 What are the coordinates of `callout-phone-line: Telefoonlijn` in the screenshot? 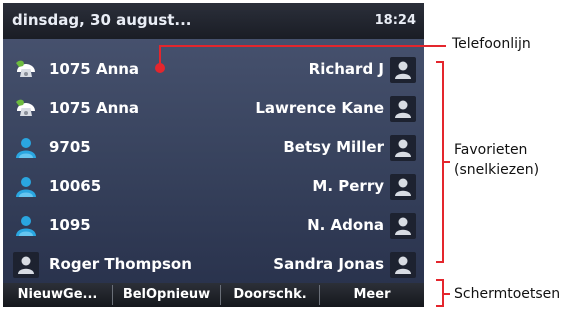 It's located at (491, 44).